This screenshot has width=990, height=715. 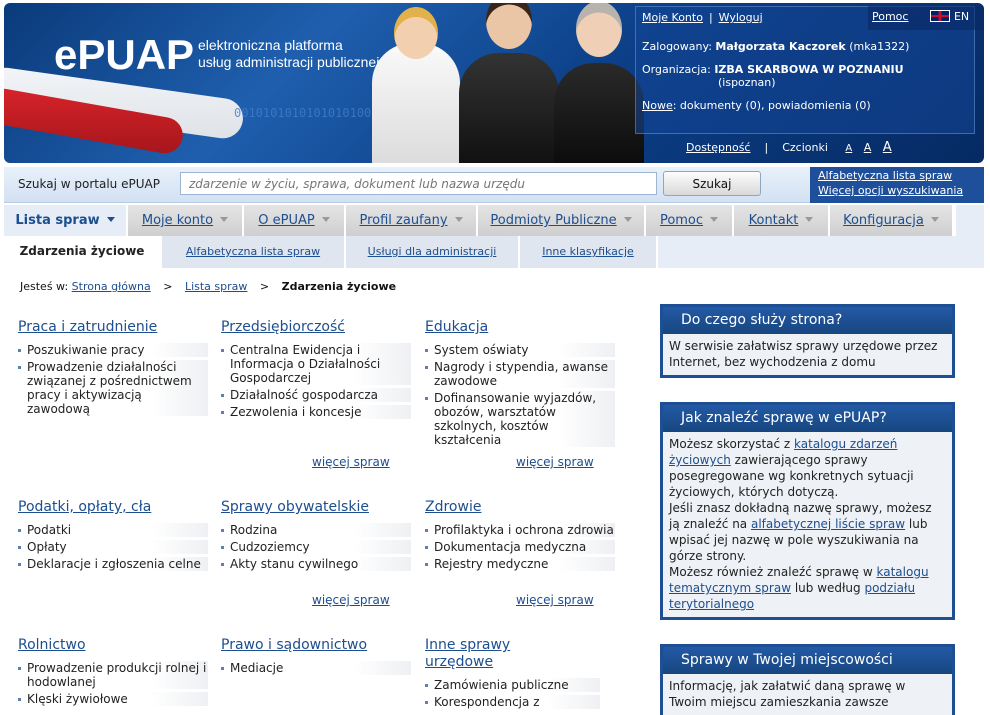 I want to click on tab-kontakt: Kontakt, so click(x=782, y=220).